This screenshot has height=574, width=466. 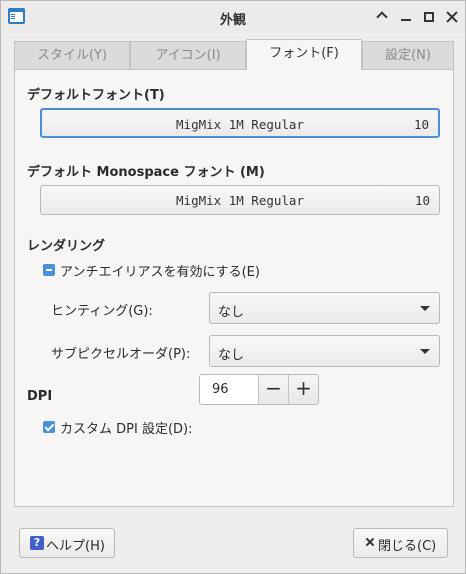 I want to click on title-bar: 外観, so click(x=233, y=17).